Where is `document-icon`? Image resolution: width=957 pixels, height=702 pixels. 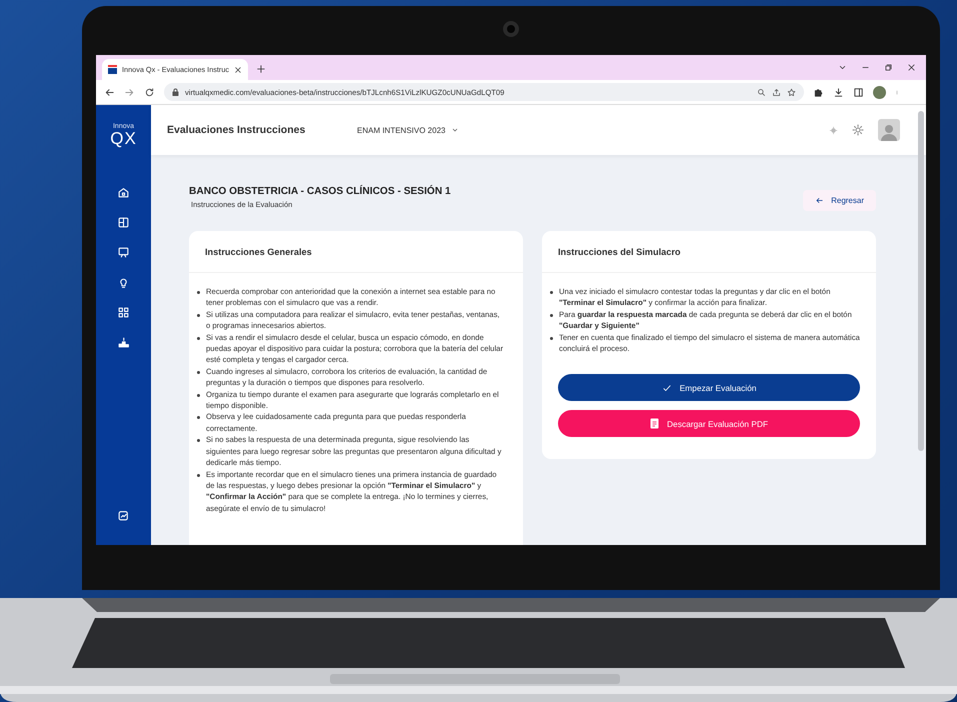 document-icon is located at coordinates (654, 424).